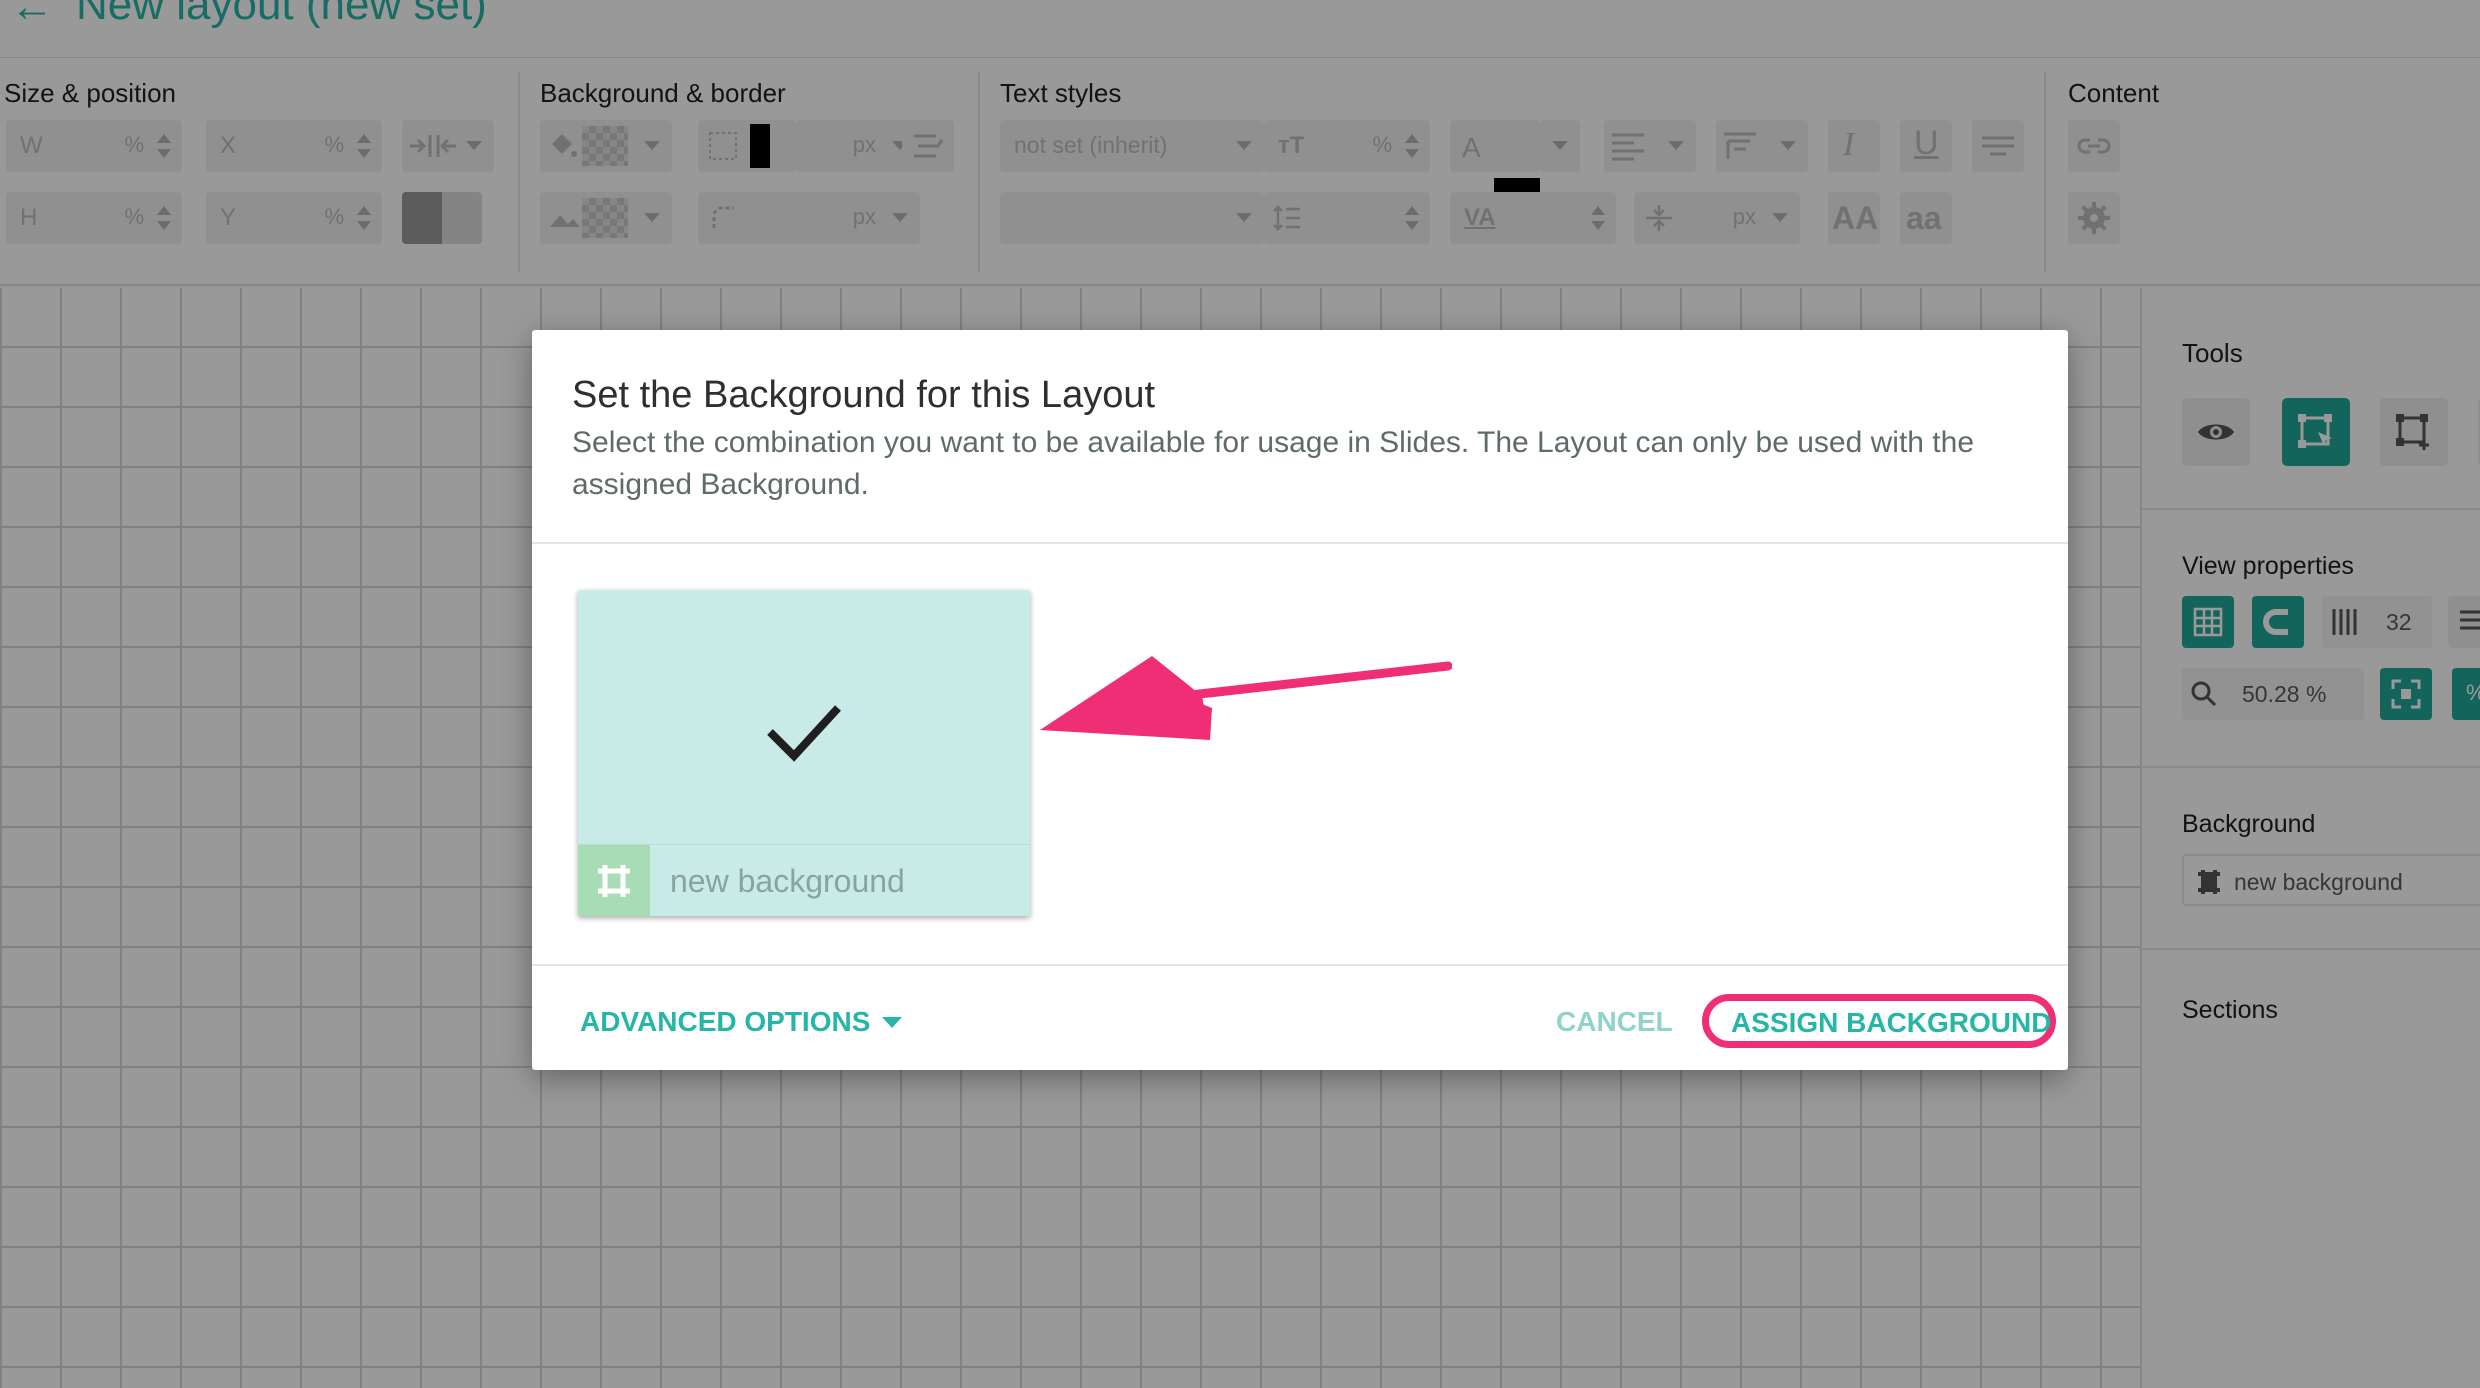 This screenshot has height=1388, width=2480. I want to click on background-option-icon-box, so click(614, 880).